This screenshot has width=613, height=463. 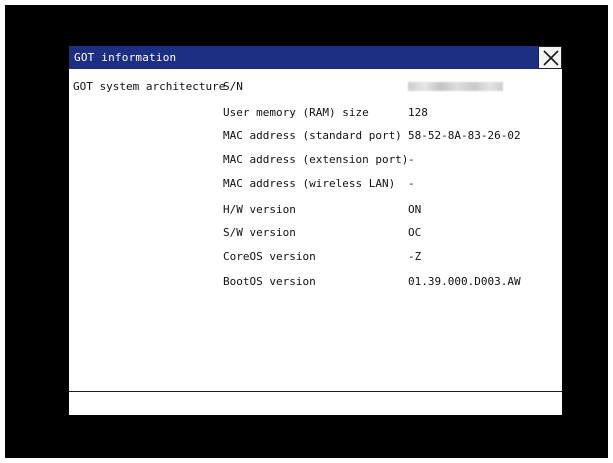 What do you see at coordinates (315, 57) in the screenshot?
I see `title-bar: GOT information` at bounding box center [315, 57].